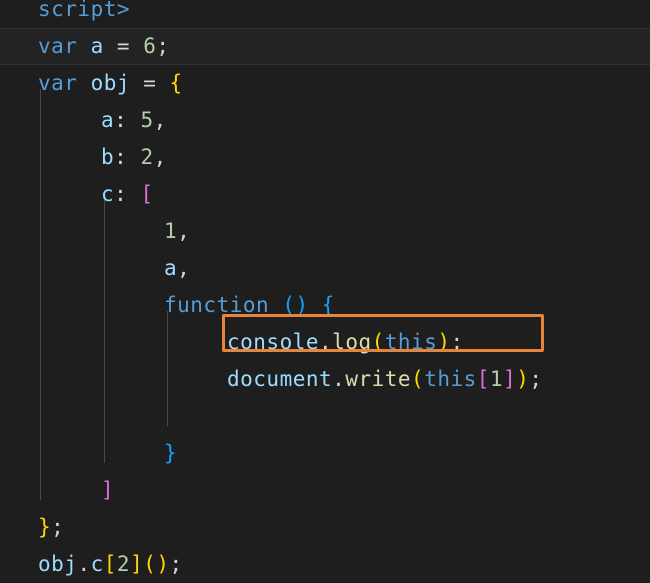 The height and width of the screenshot is (583, 650). I want to click on line-prop-b-token-3: 2, so click(147, 157).